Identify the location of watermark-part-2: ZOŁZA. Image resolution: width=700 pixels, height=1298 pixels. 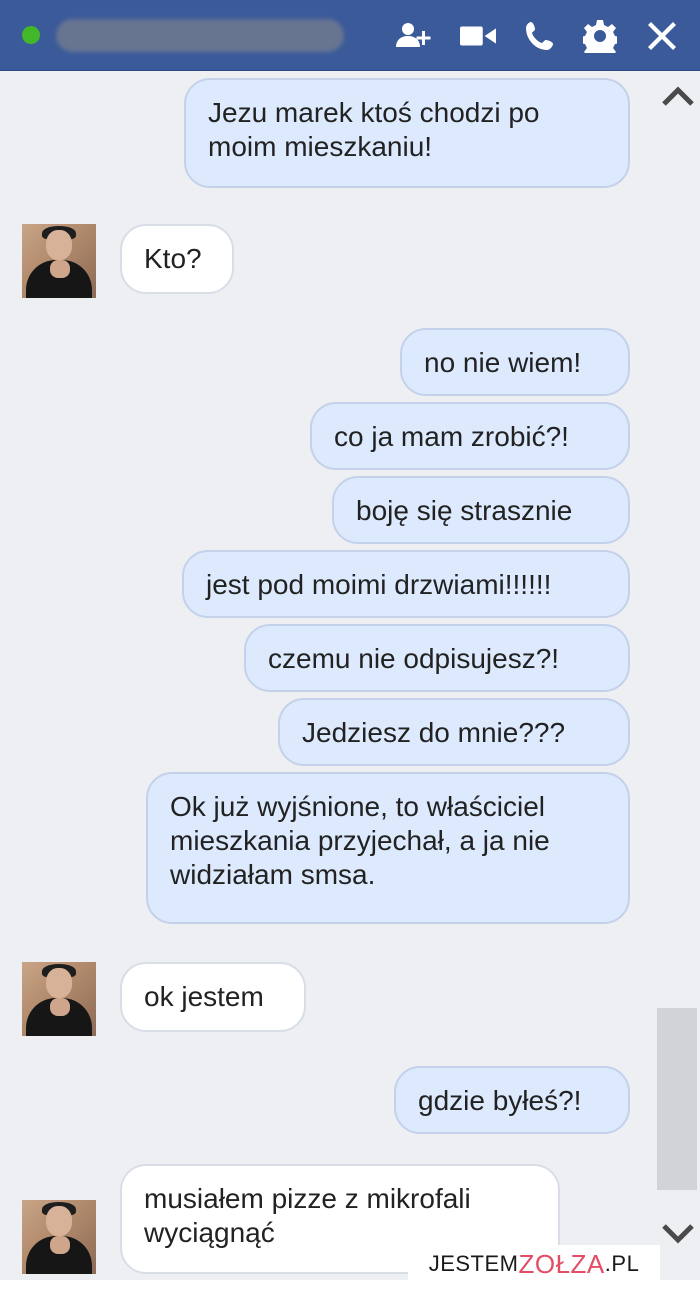
(561, 1263).